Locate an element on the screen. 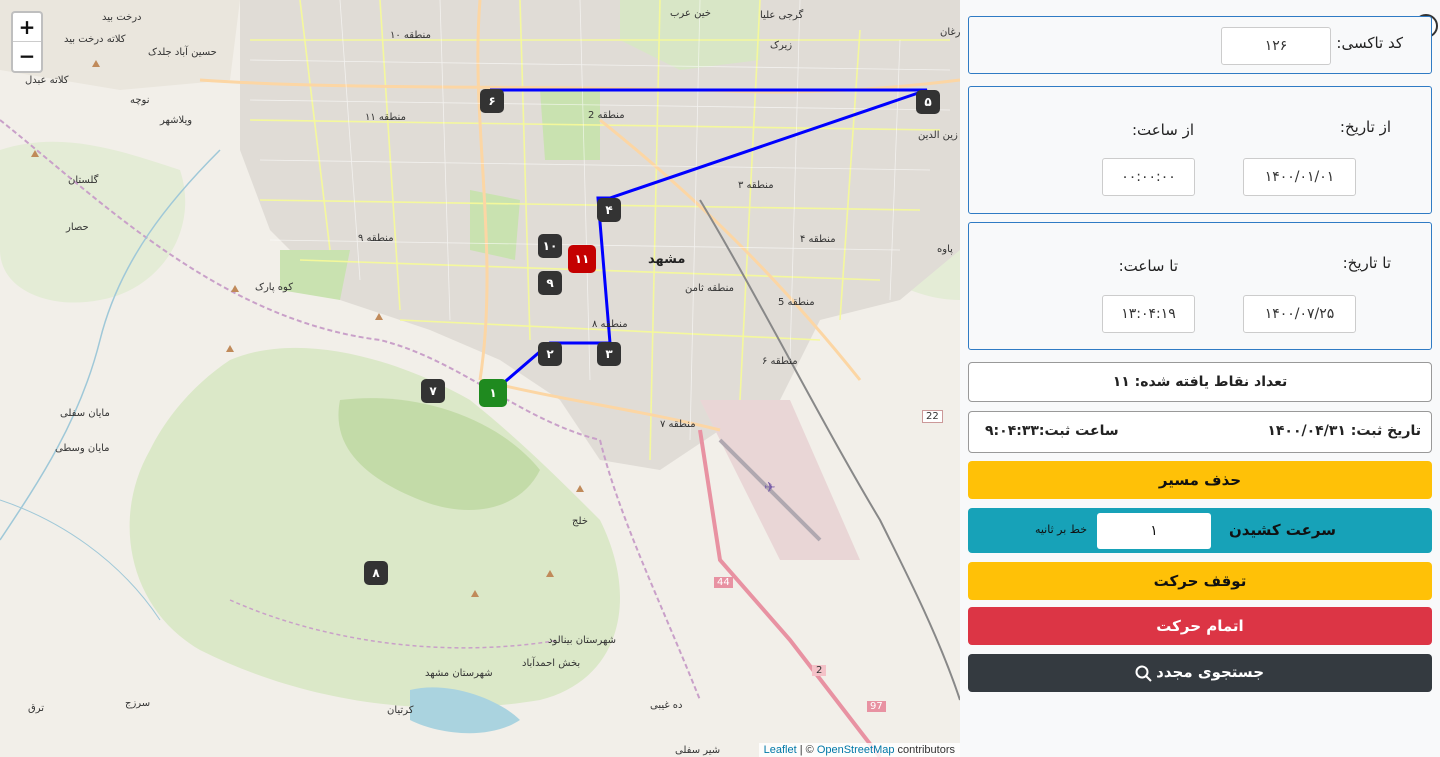 Image resolution: width=1440 pixels, height=757 pixels. from-date-input: ۱۴۰۰/۰۱/۰۱ is located at coordinates (1299, 177).